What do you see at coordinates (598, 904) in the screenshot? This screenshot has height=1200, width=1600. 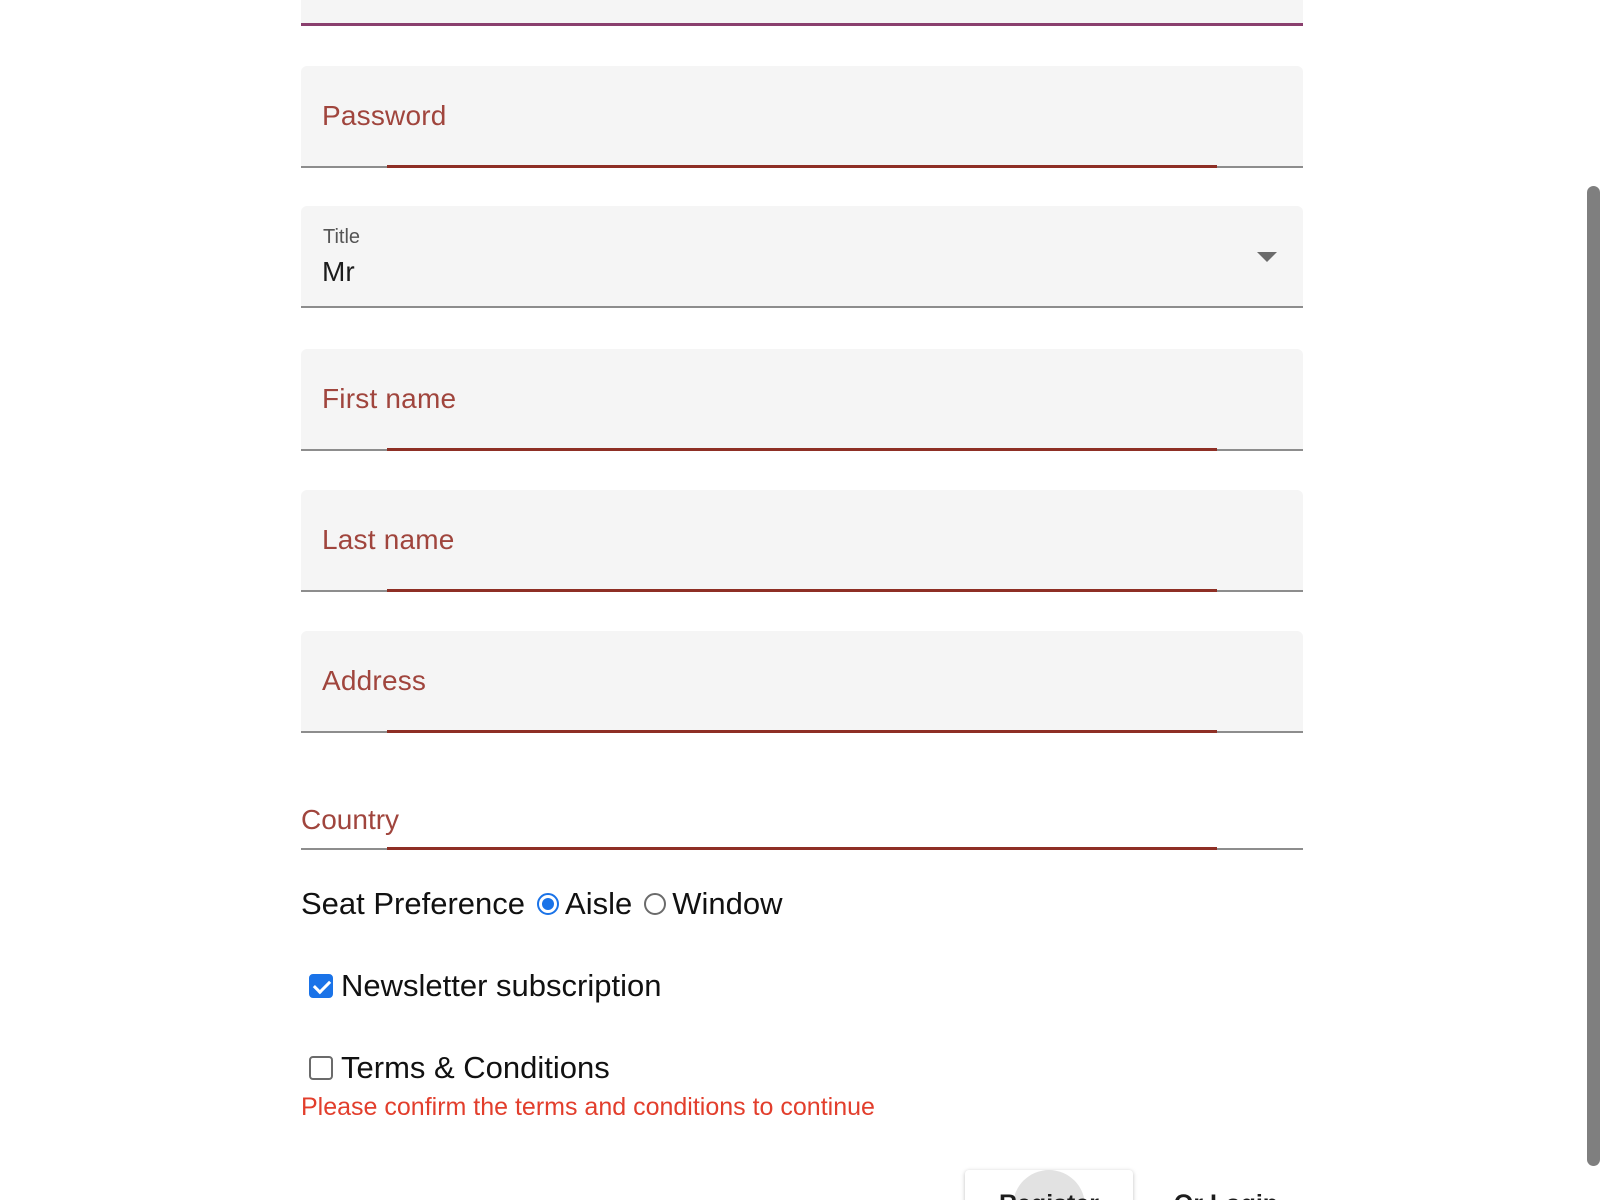 I see `aisle-label: Aisle` at bounding box center [598, 904].